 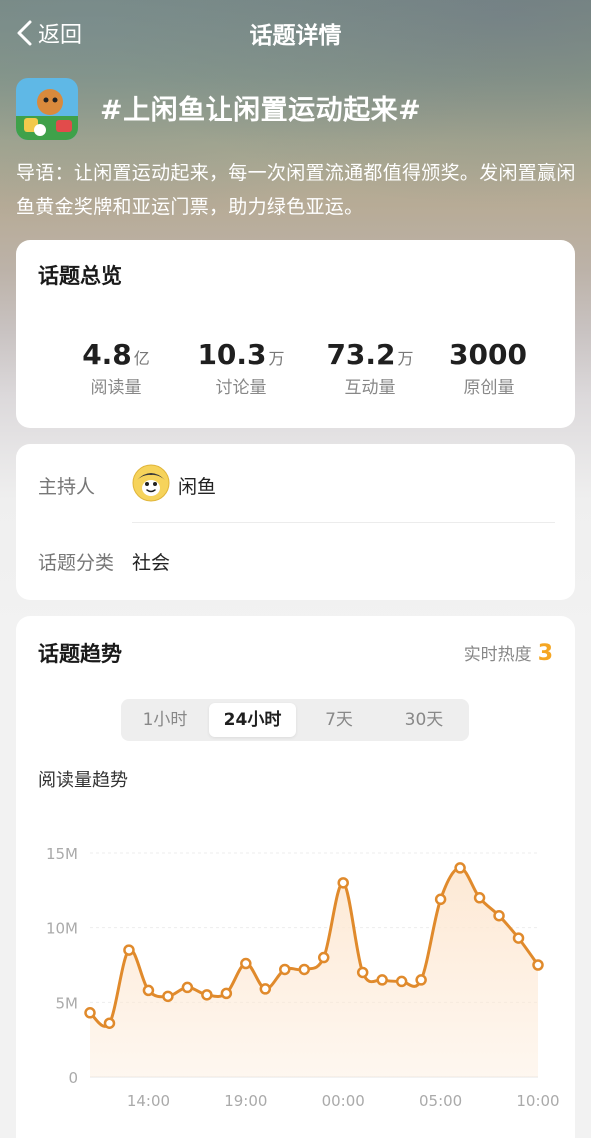 I want to click on stat-value: 3000, so click(x=488, y=354).